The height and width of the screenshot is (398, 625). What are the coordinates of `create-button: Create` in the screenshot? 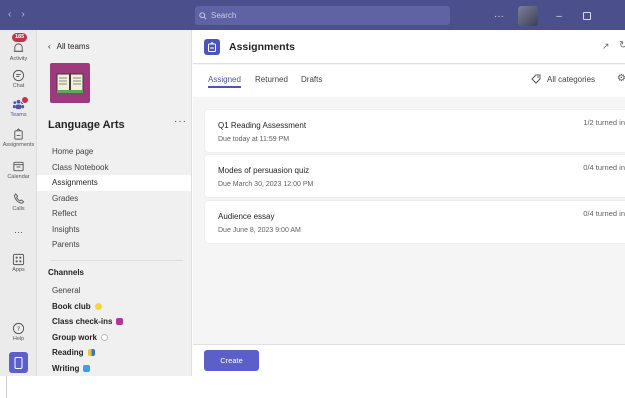 It's located at (231, 360).